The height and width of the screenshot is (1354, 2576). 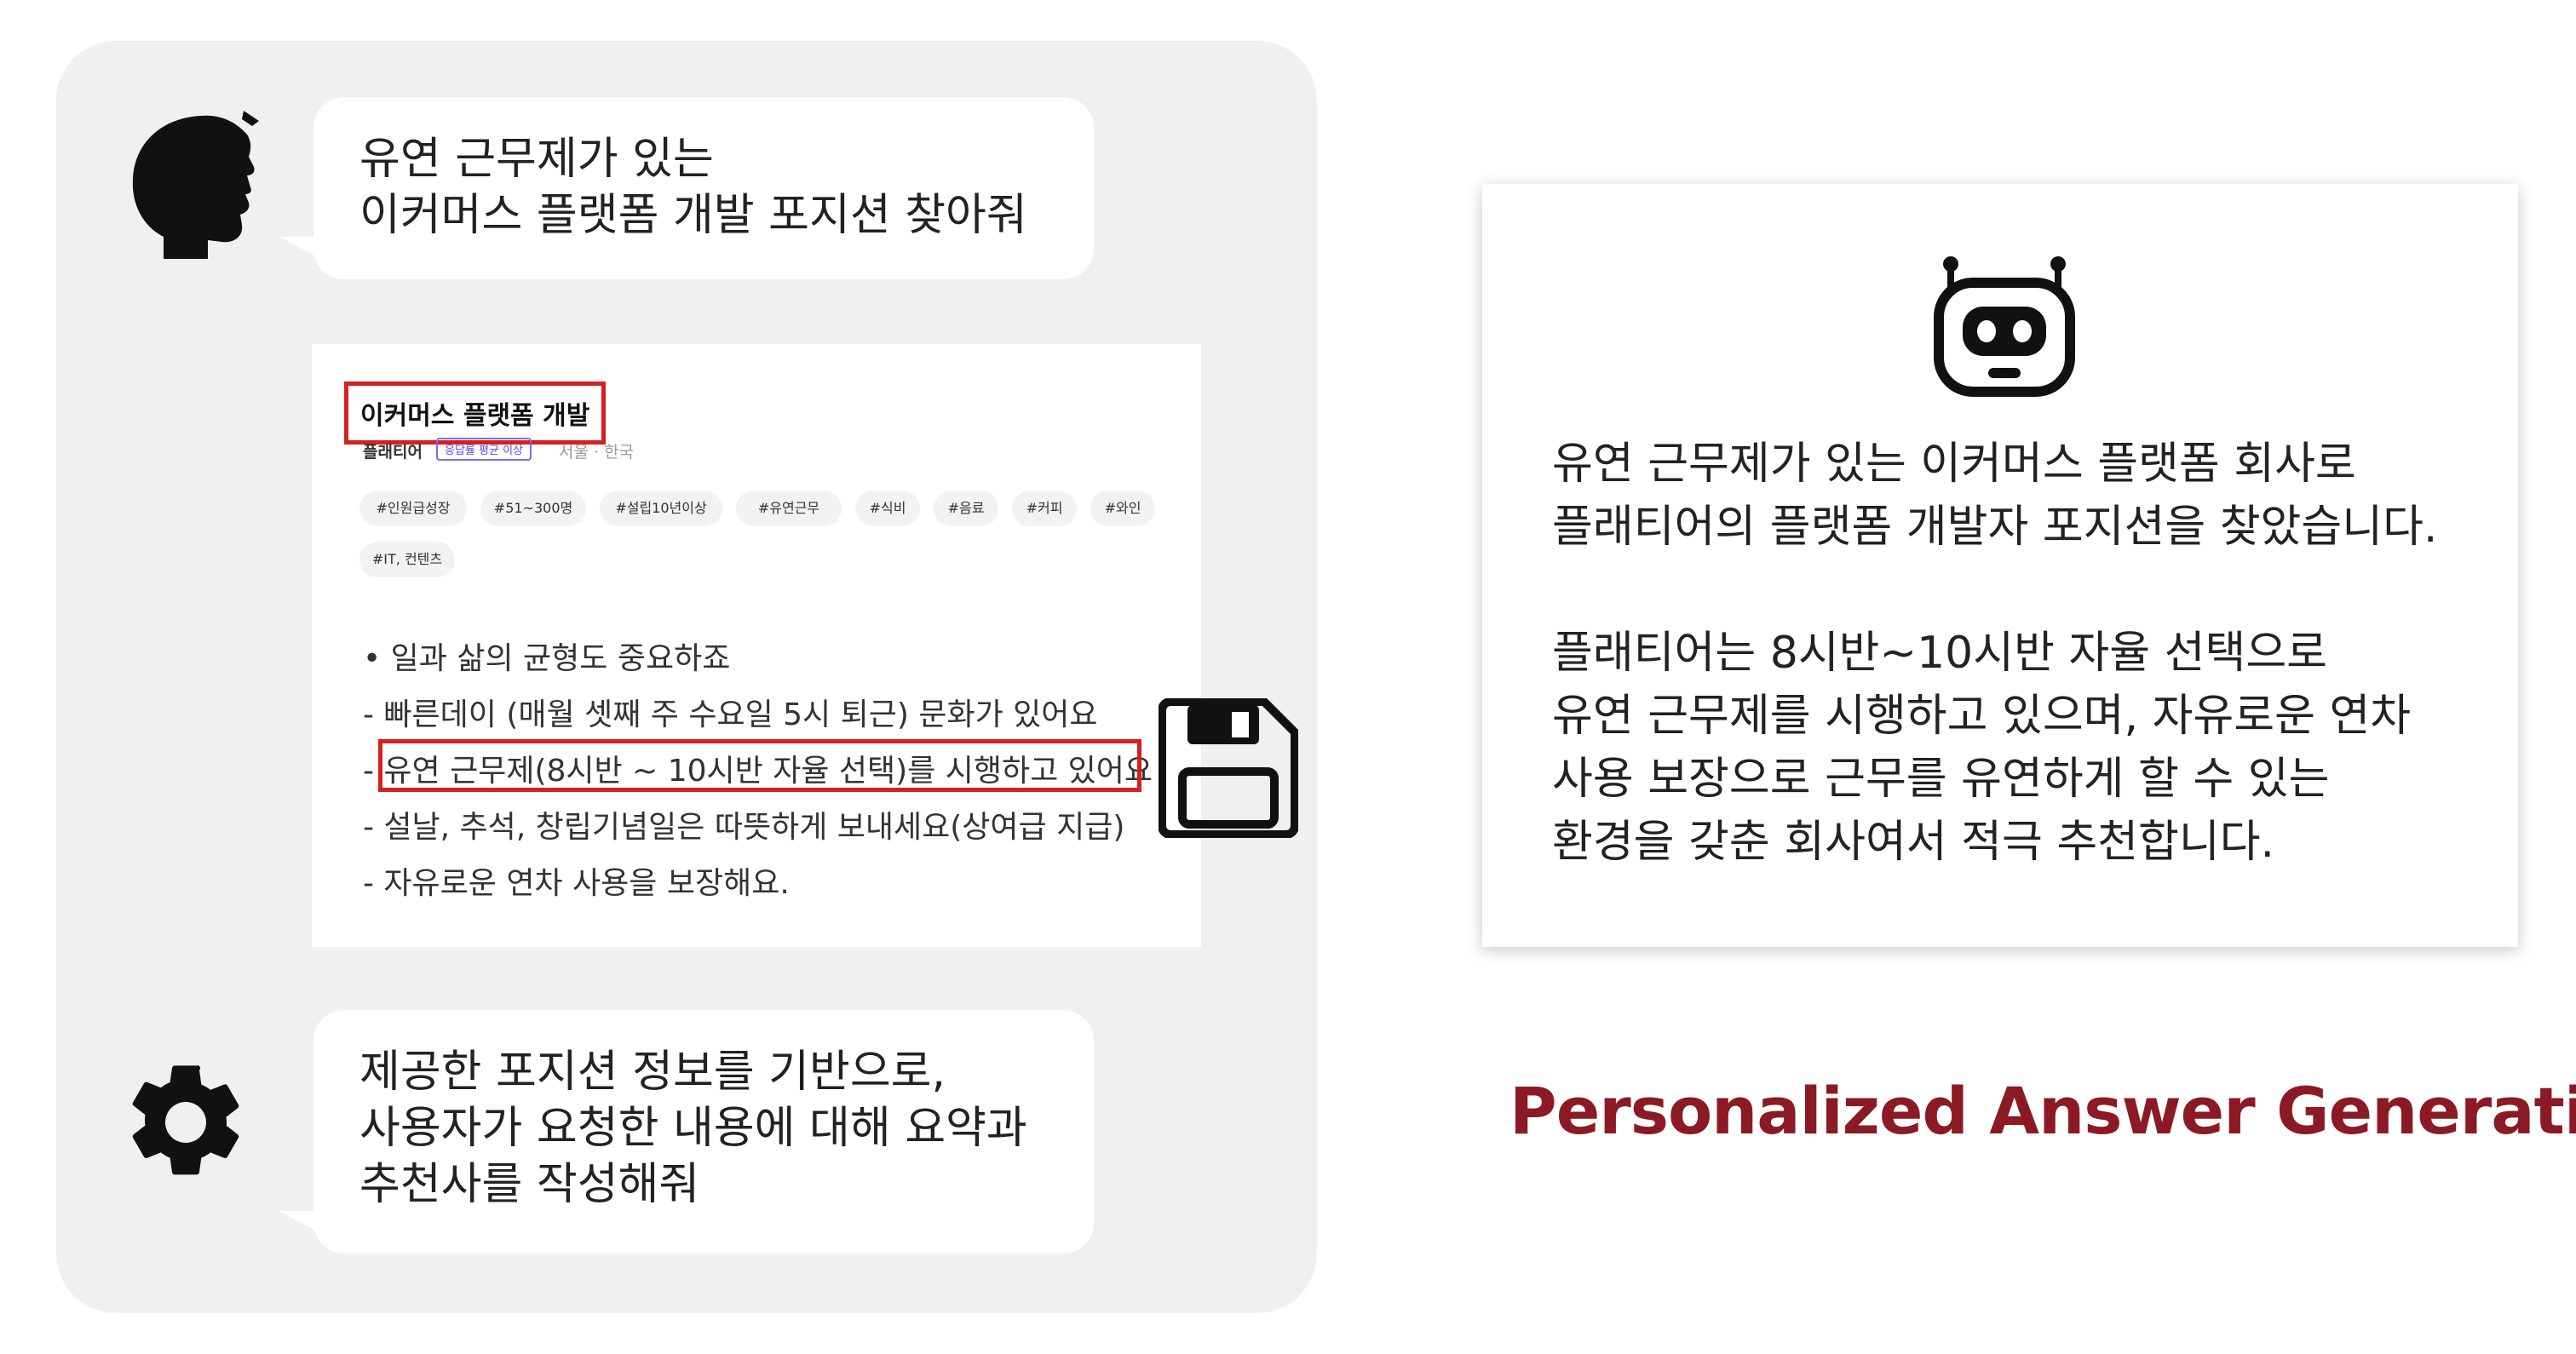 I want to click on floppy-disk-icon, so click(x=1228, y=769).